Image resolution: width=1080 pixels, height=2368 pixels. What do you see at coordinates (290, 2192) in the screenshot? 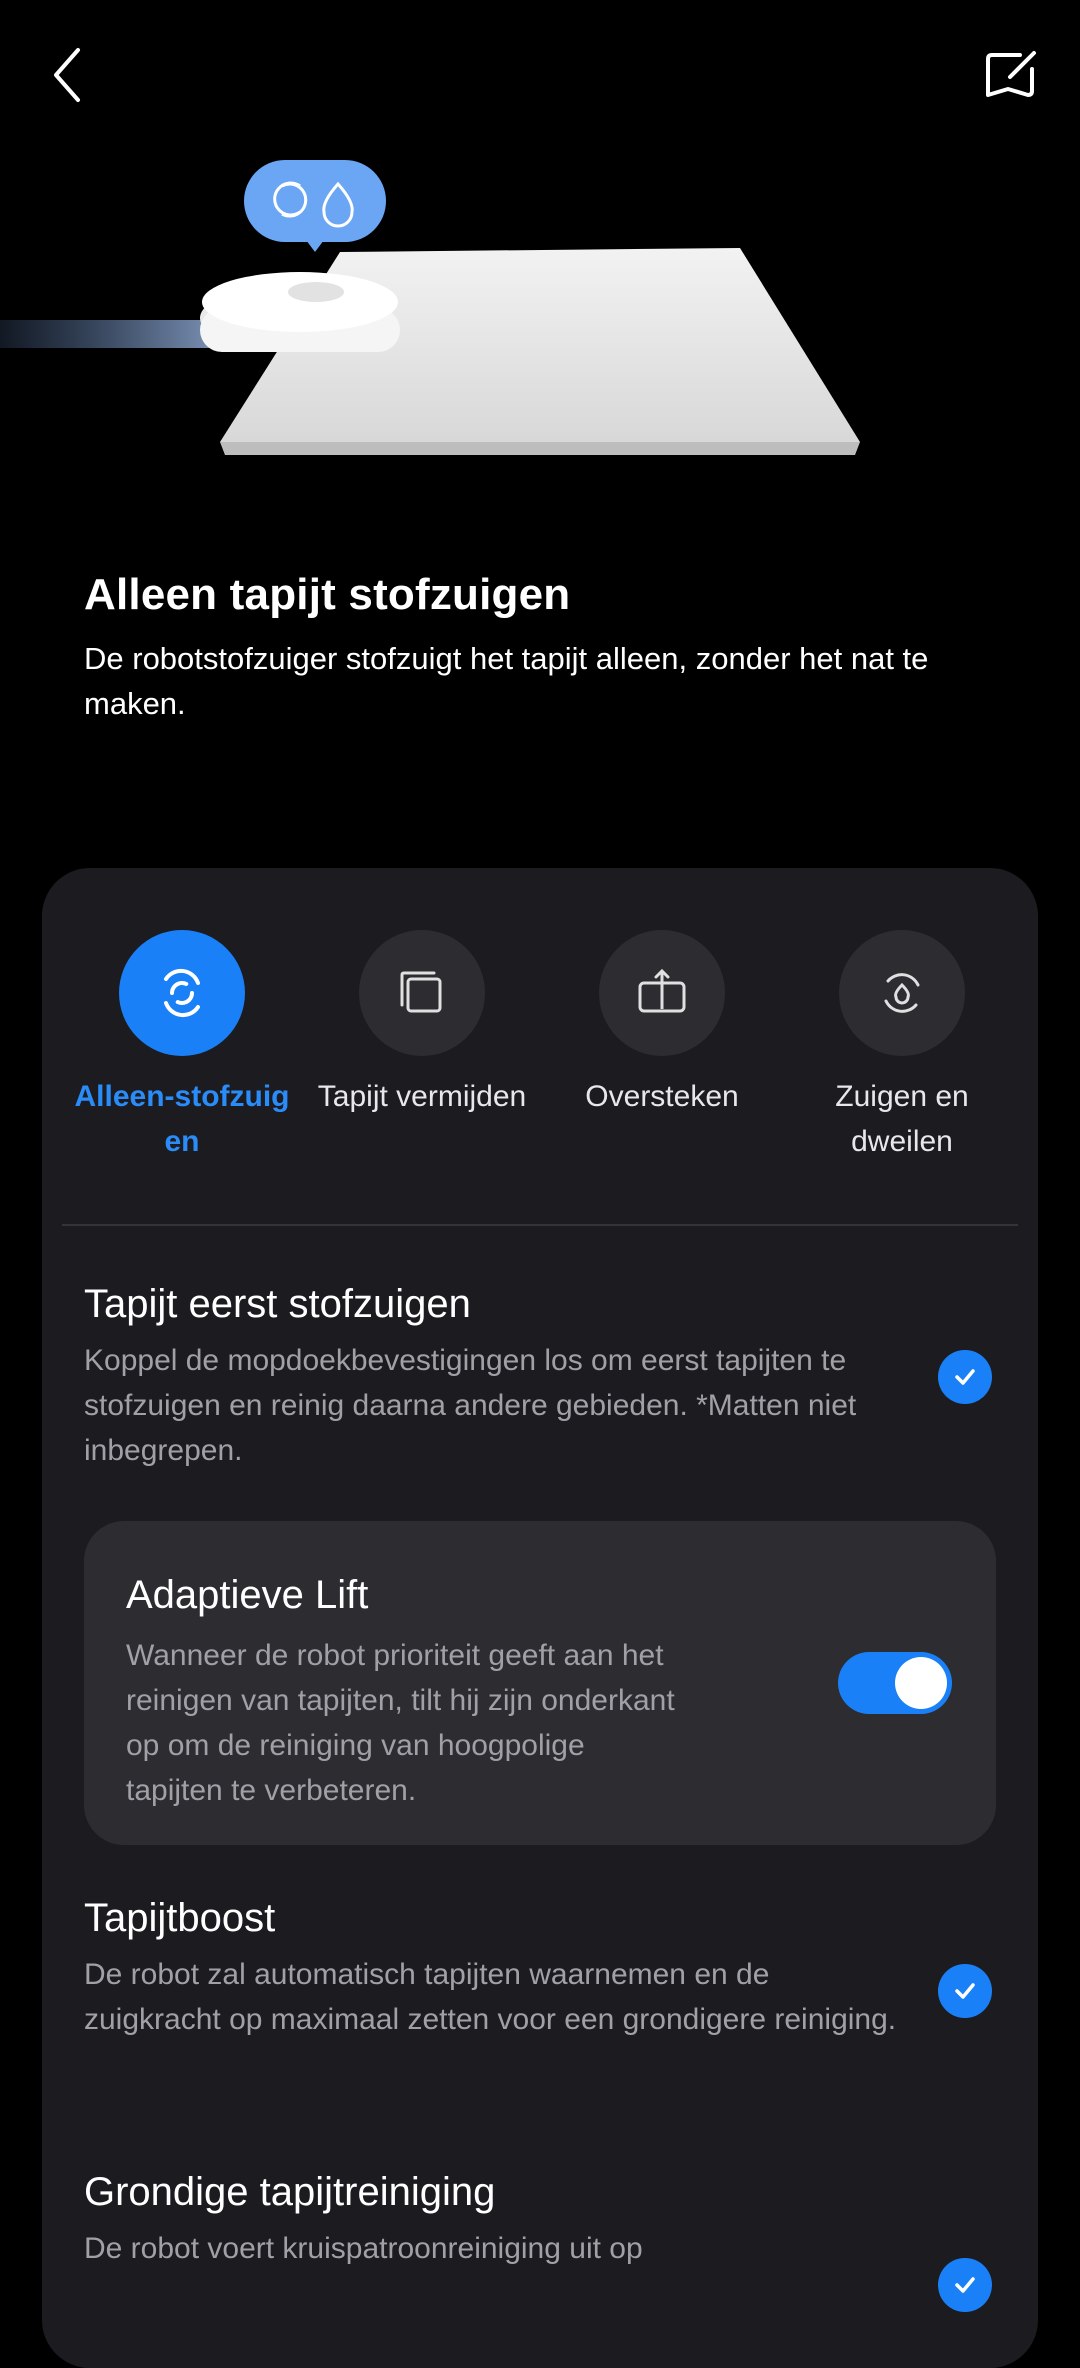
I see `option-title: Grondige tapijtreiniging` at bounding box center [290, 2192].